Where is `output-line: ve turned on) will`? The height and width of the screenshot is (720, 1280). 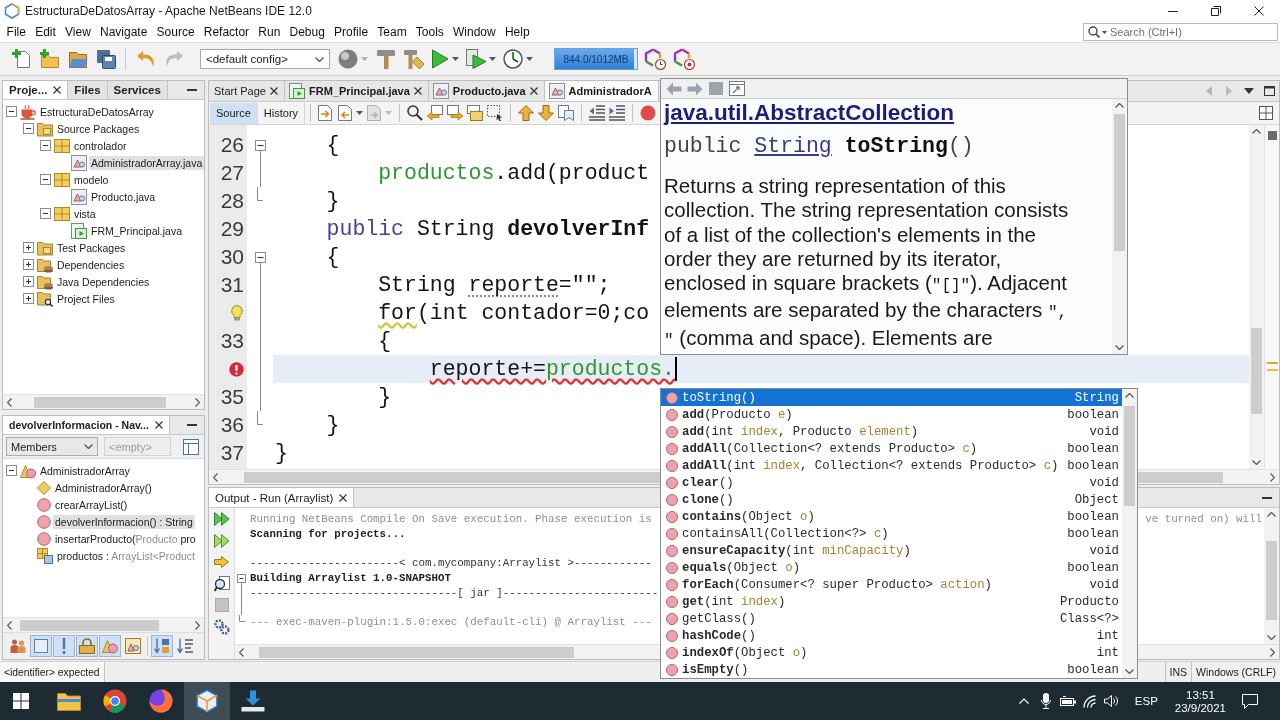 output-line: ve turned on) will is located at coordinates (1203, 519).